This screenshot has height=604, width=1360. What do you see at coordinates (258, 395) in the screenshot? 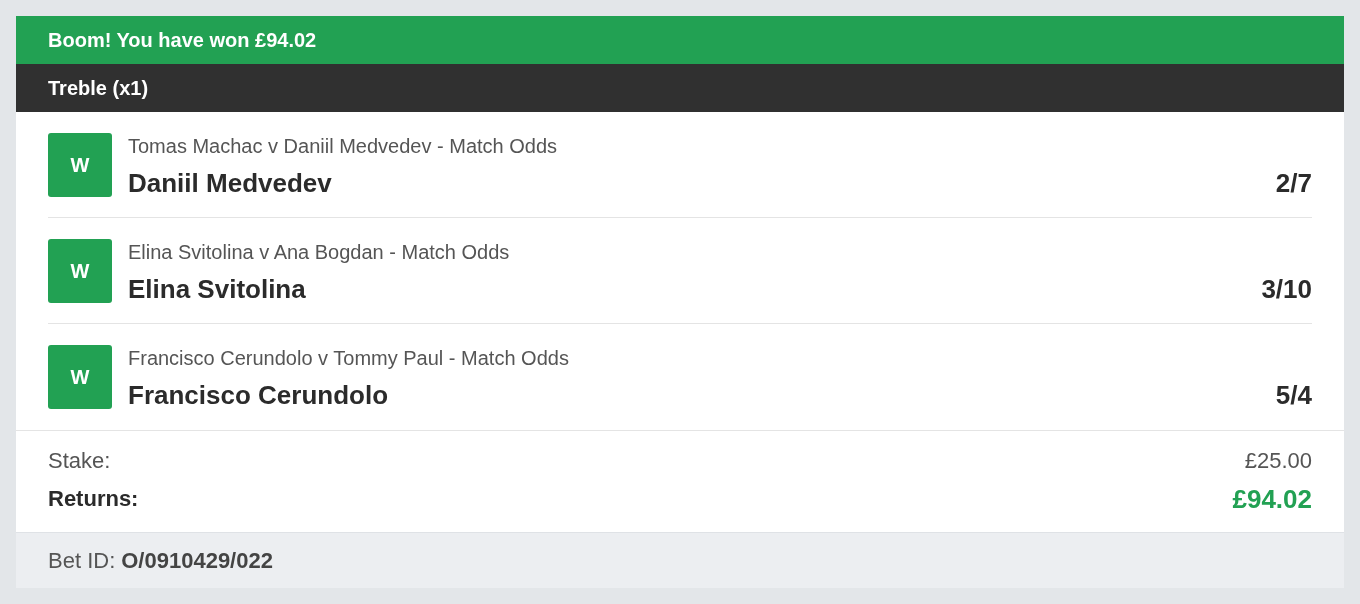
I see `selection-name: Francisco Cerundolo` at bounding box center [258, 395].